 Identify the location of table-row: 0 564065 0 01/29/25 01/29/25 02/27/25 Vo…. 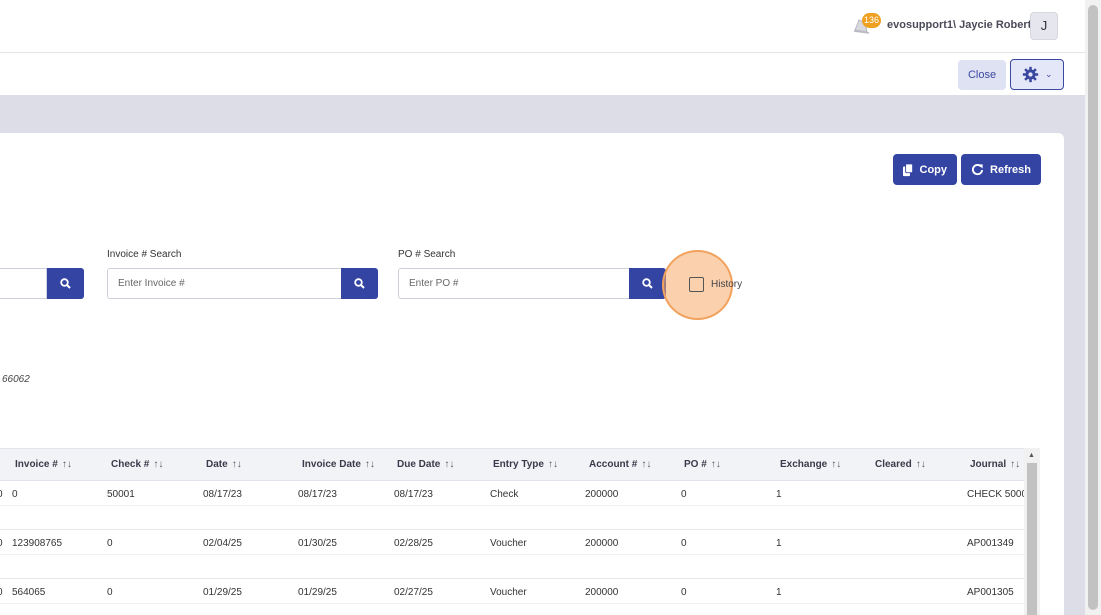
(512, 597).